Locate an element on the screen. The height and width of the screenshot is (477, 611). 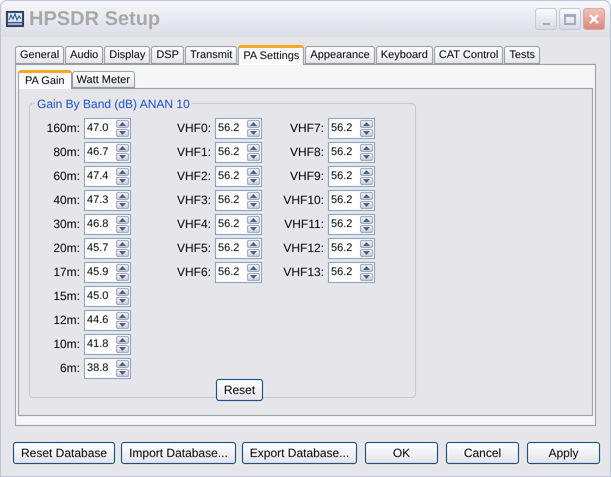
tab: CAT Control is located at coordinates (469, 55).